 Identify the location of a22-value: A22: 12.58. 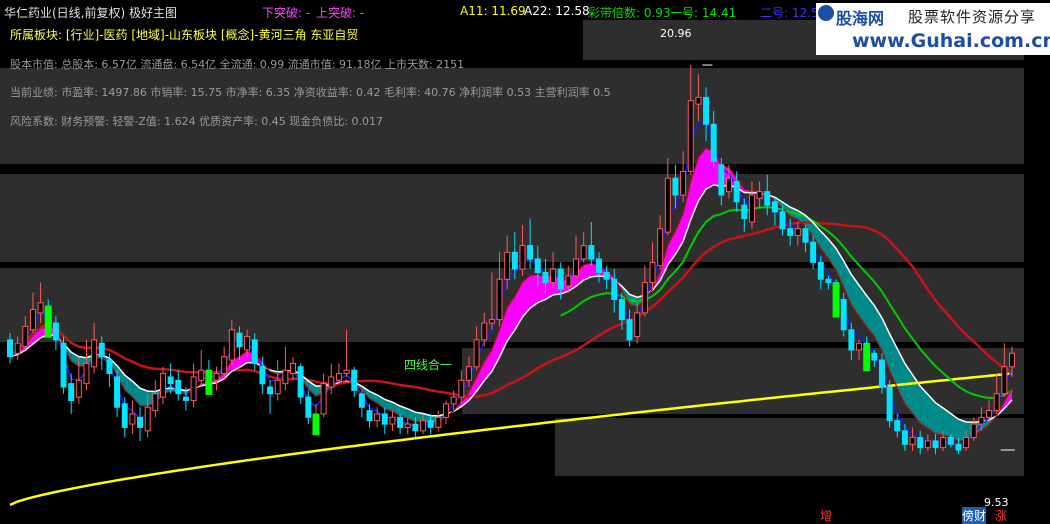
(557, 11).